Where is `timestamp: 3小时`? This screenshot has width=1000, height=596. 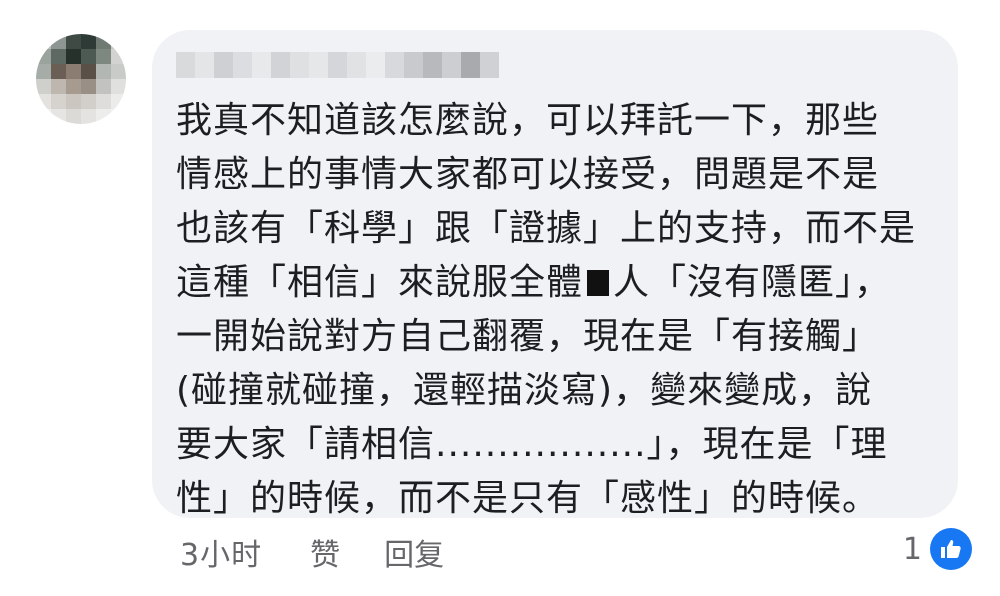
timestamp: 3小时 is located at coordinates (221, 552).